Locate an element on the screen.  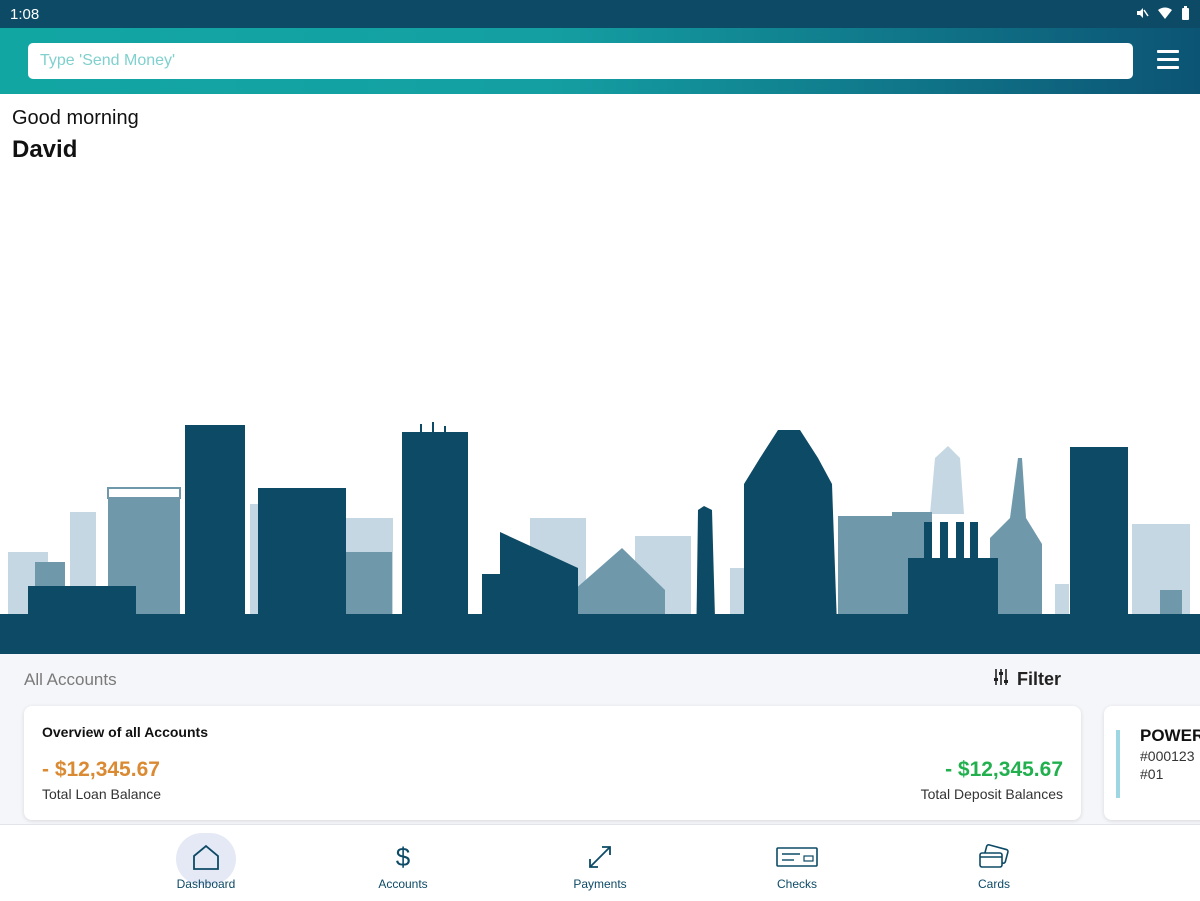
nav-item-accounts: $ Accounts is located at coordinates (403, 863).